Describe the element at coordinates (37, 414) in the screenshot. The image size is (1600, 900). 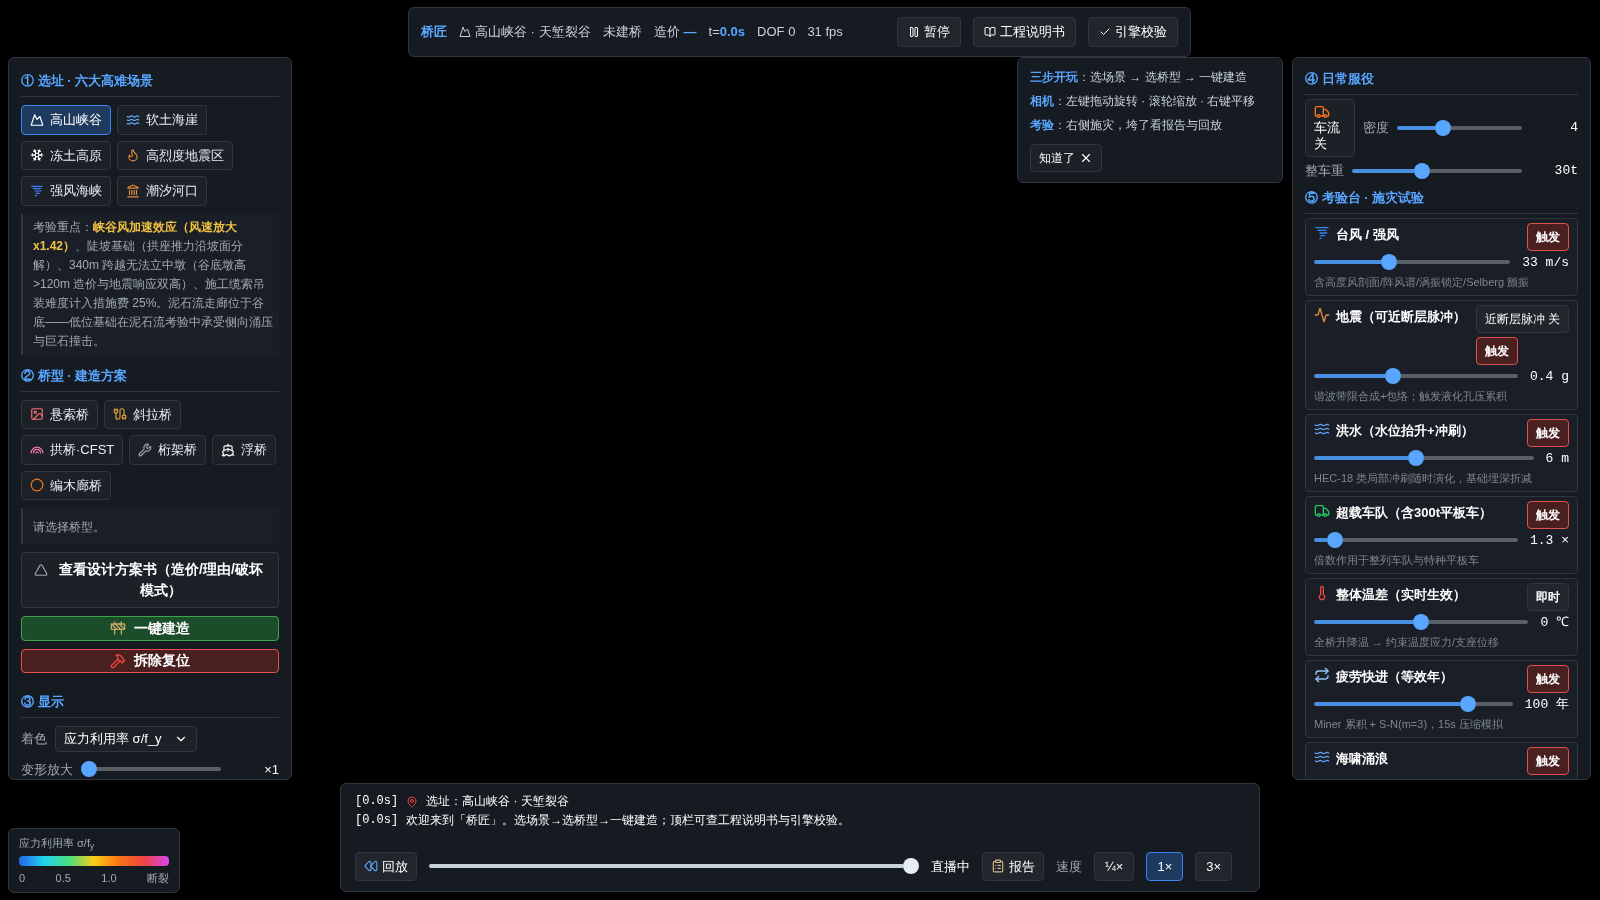
I see `image-icon` at that location.